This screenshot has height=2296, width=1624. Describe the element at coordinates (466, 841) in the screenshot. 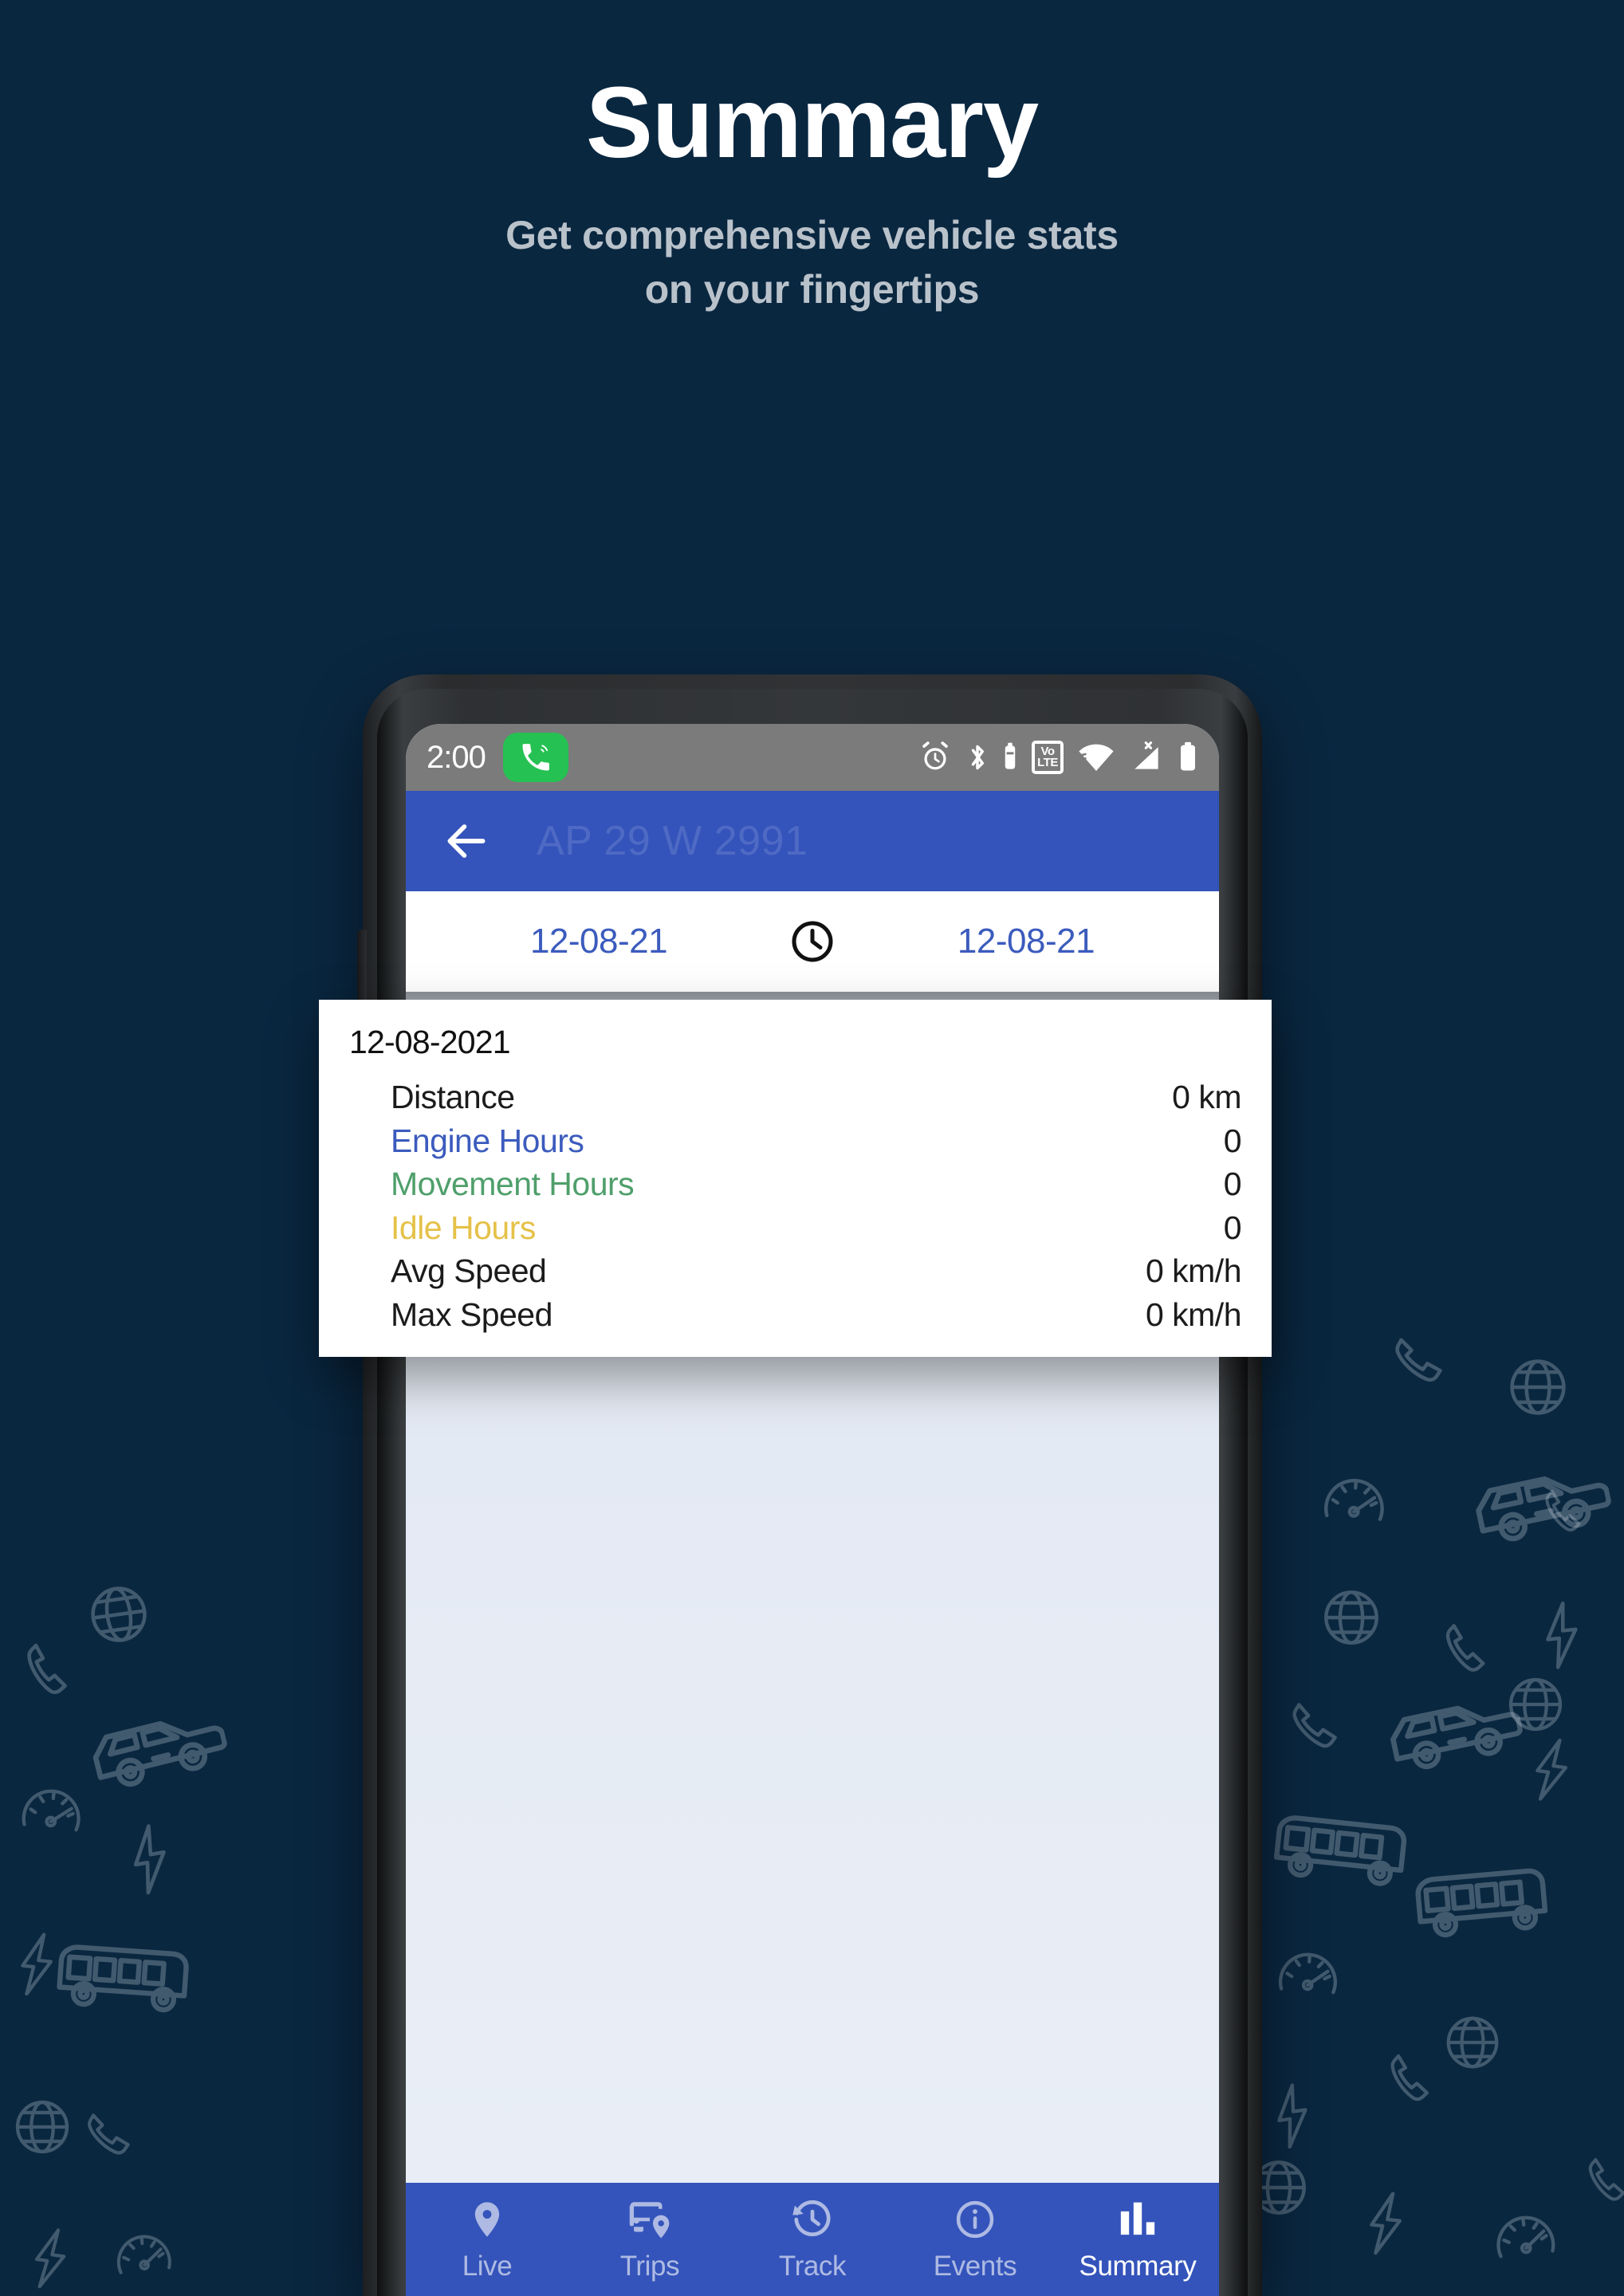

I see `back-arrow-icon` at that location.